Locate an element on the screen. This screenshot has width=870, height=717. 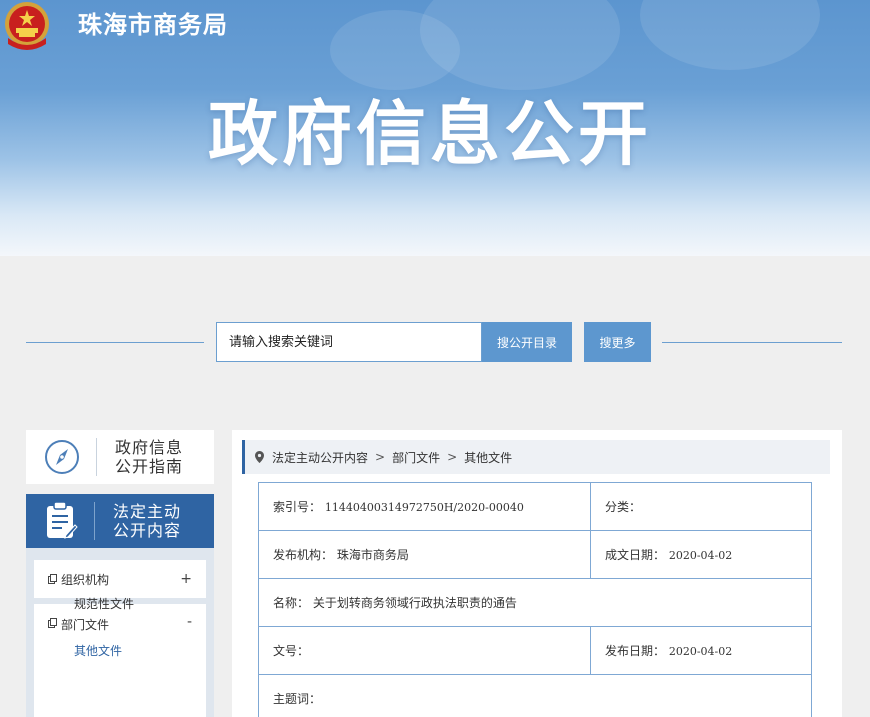
search-divider-right is located at coordinates (752, 342).